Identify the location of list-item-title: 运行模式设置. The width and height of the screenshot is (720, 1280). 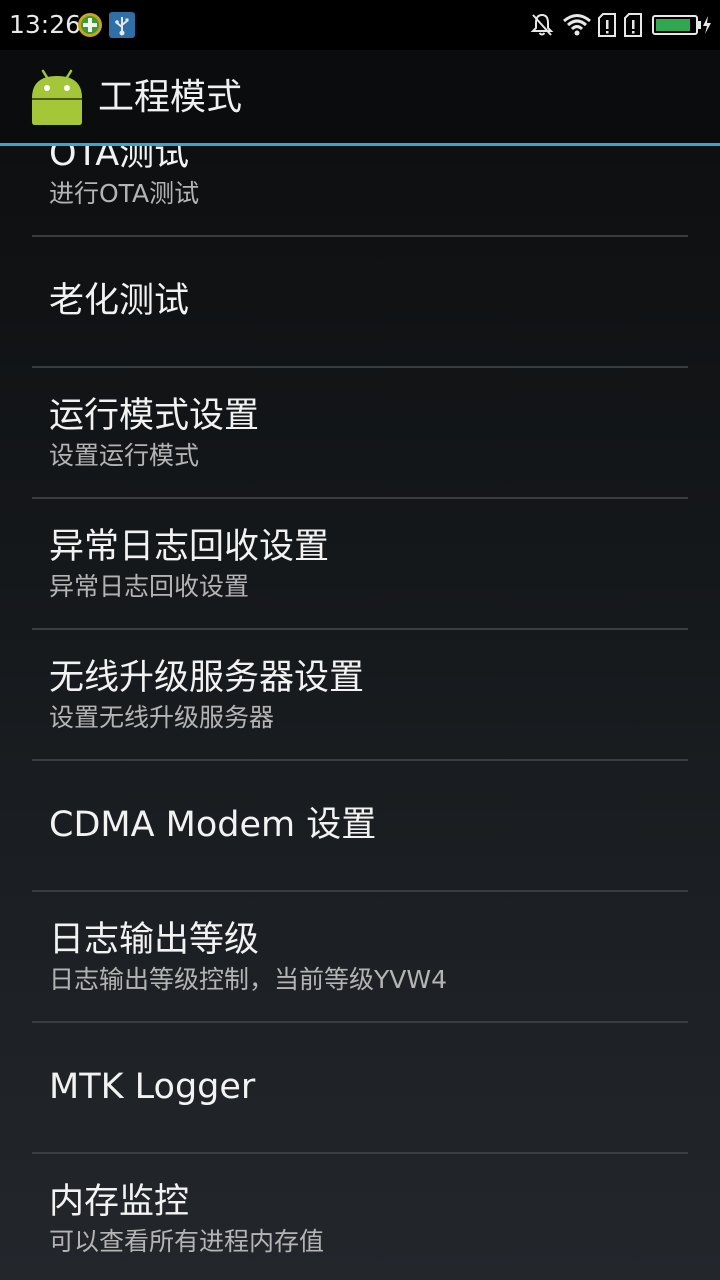
(154, 416).